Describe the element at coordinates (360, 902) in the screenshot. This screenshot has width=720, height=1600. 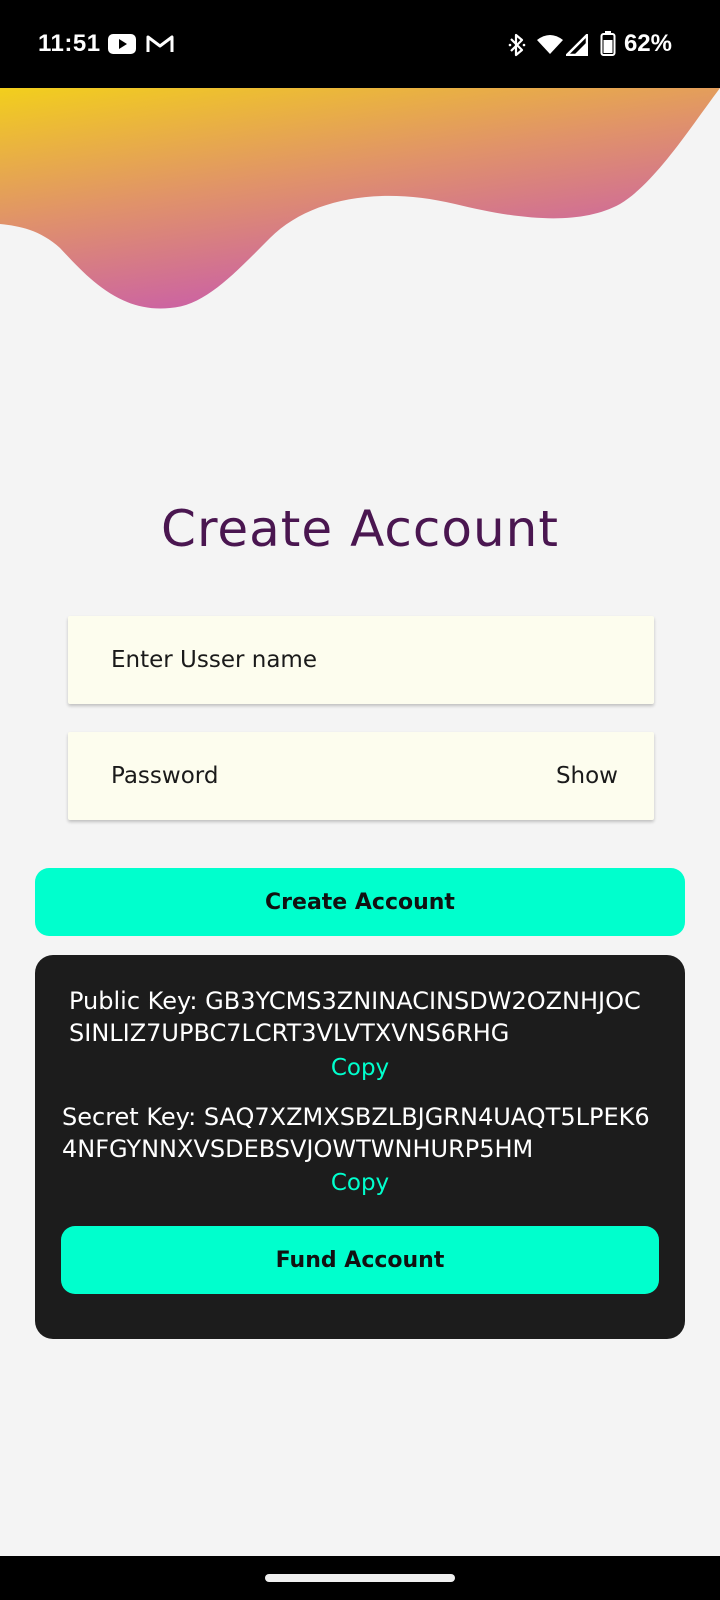
I see `create-account-button: Create Account` at that location.